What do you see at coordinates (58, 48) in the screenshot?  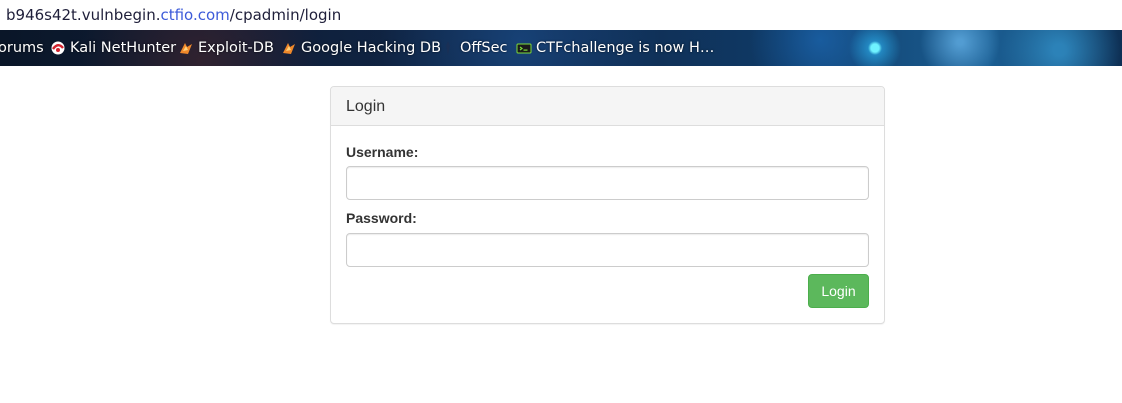 I see `nethunter-icon` at bounding box center [58, 48].